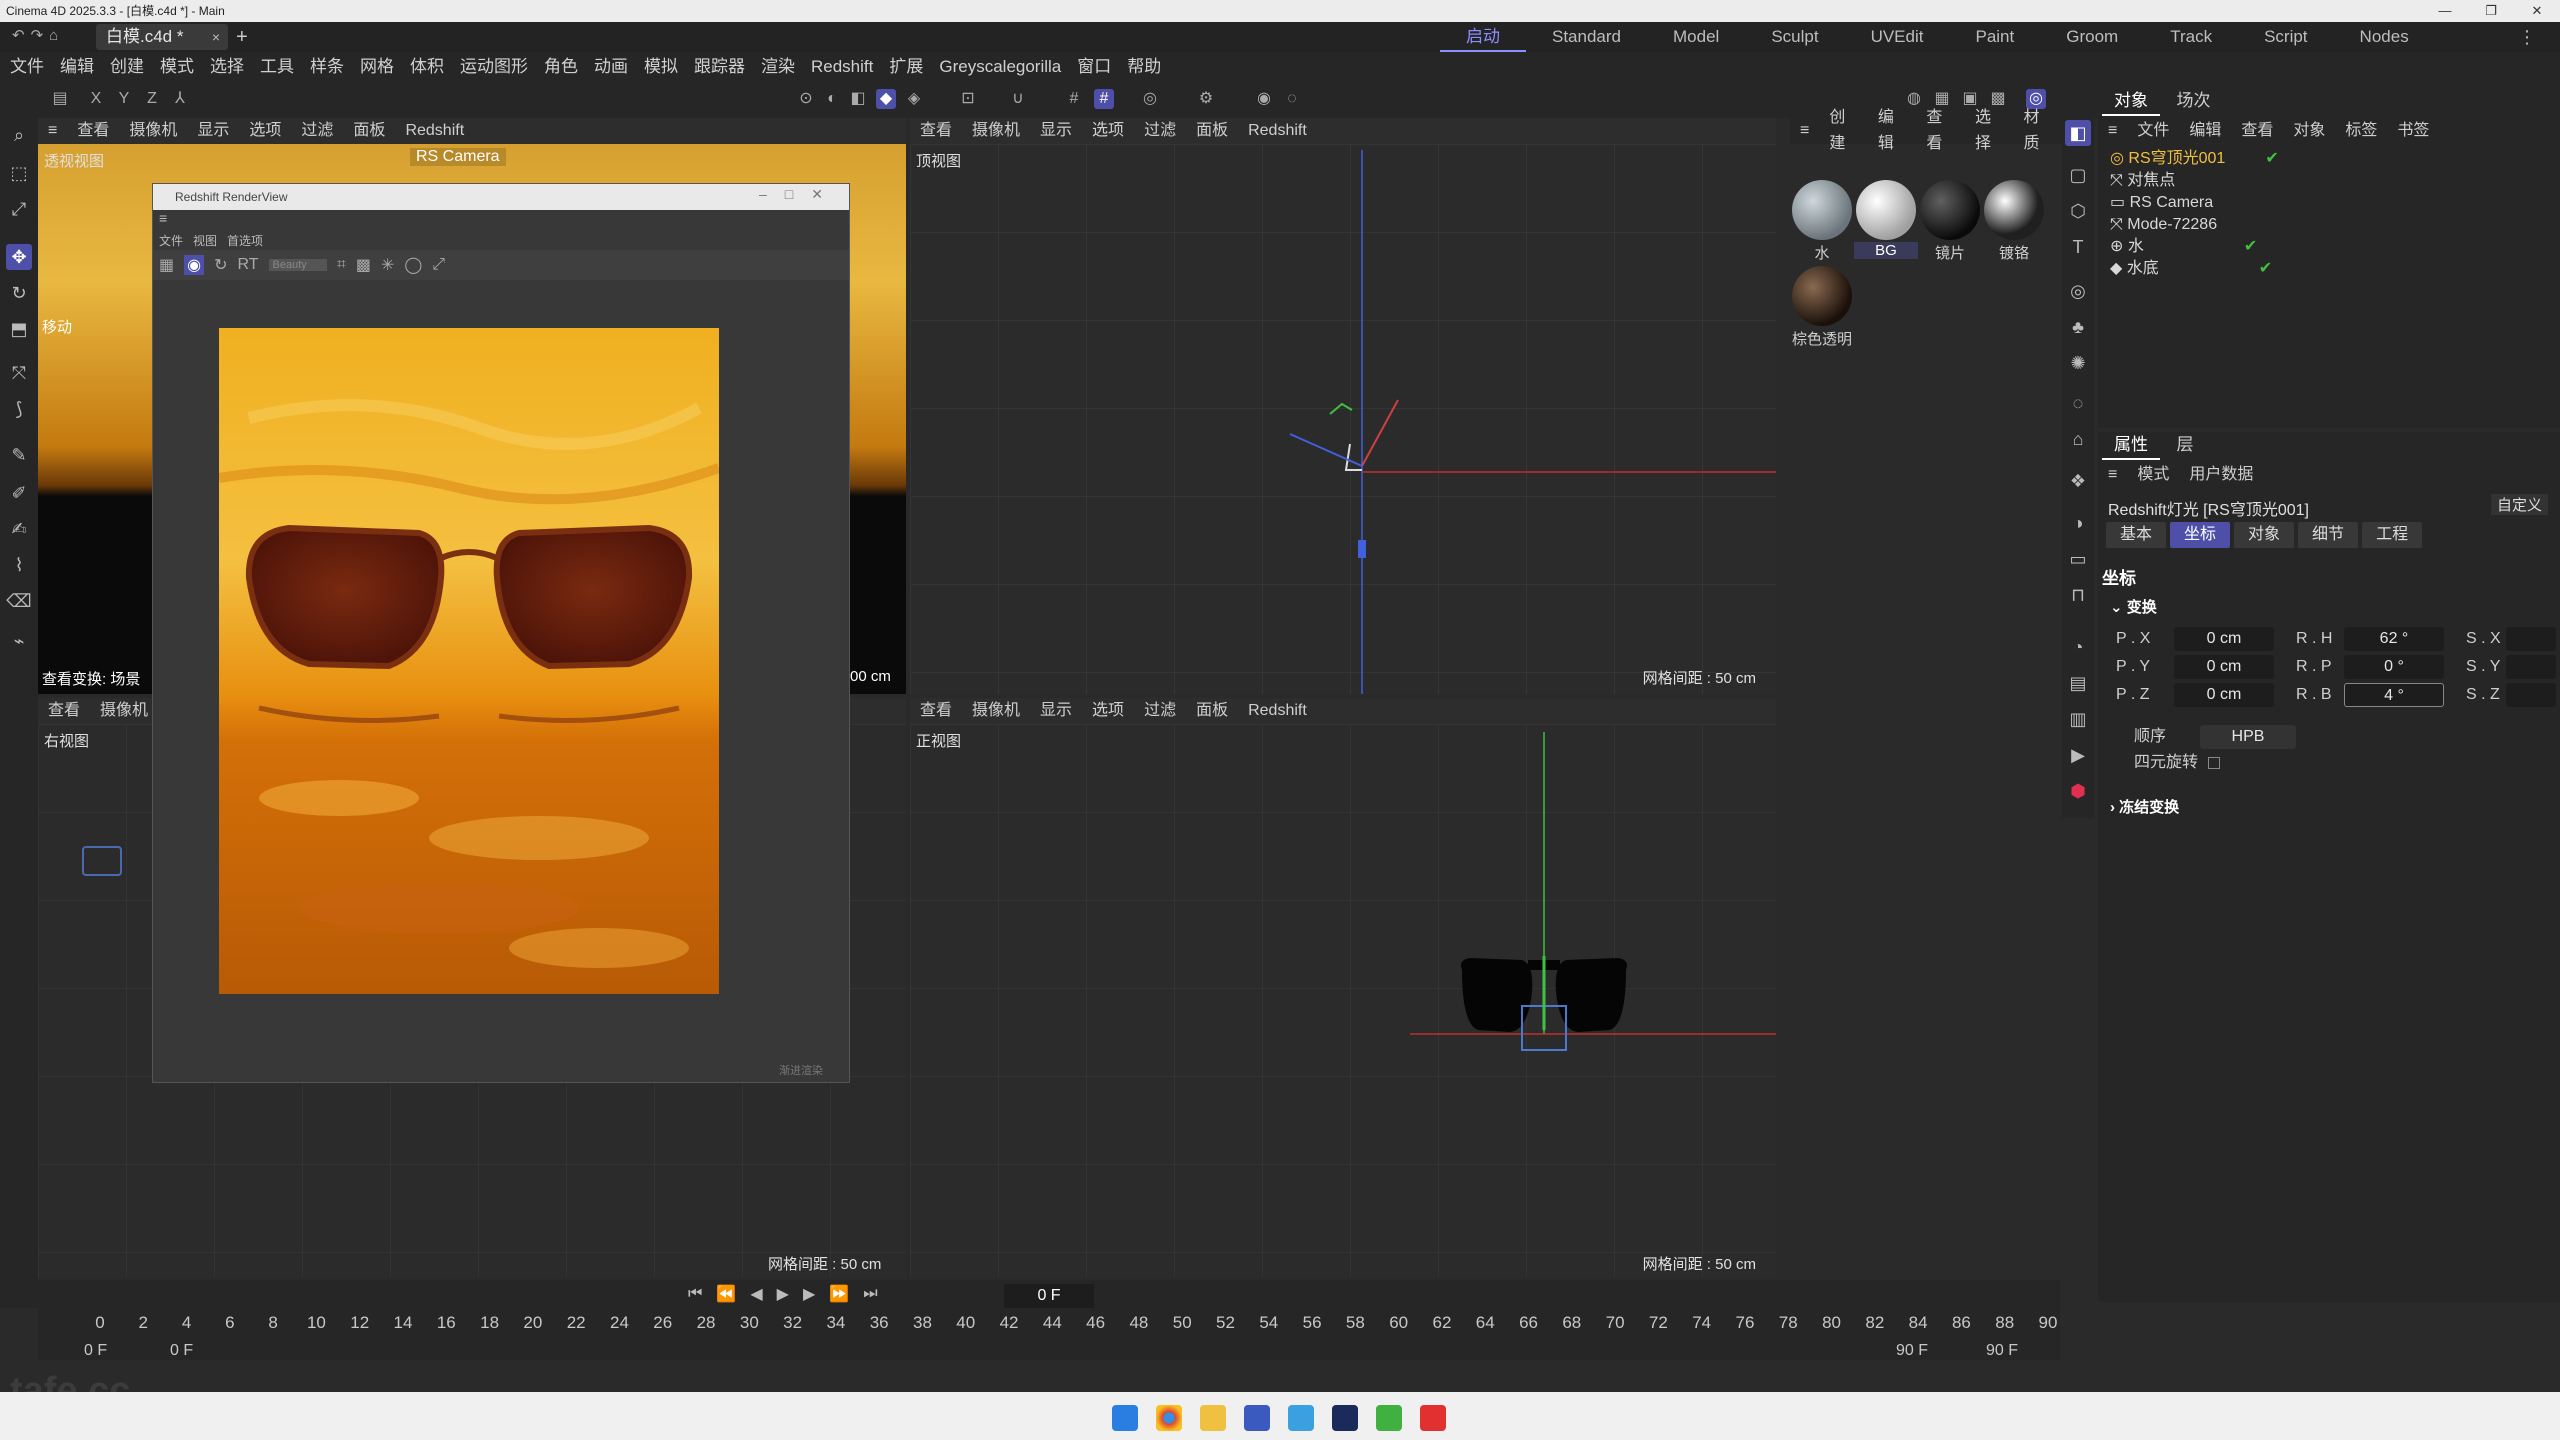 The width and height of the screenshot is (2560, 1440). I want to click on layout-sculpt: Sculpt, so click(1794, 37).